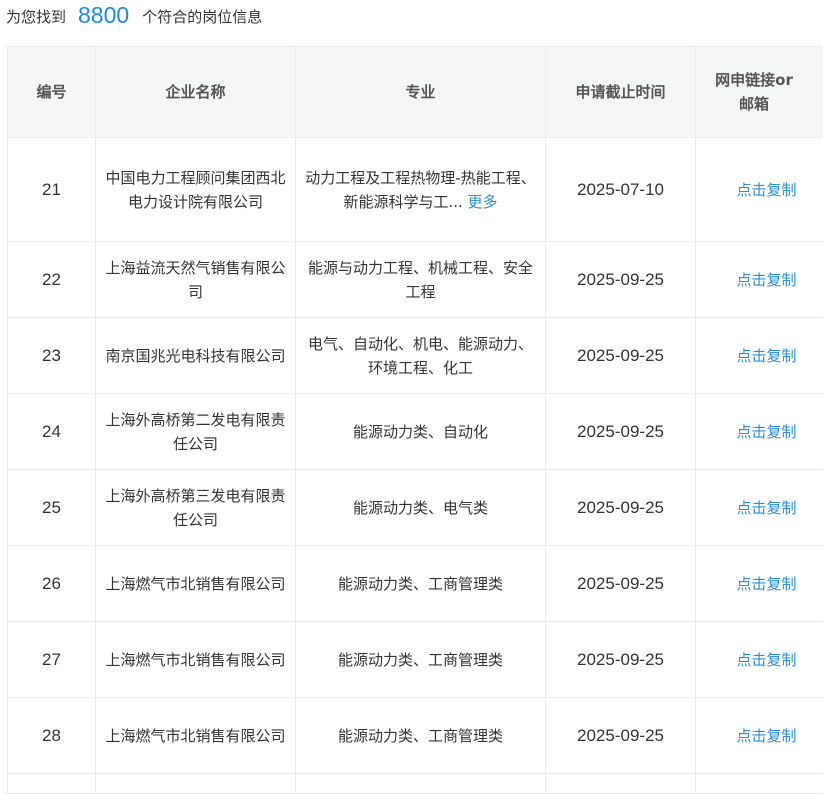 The image size is (823, 794). I want to click on table-row: 26上海燃气市北销售有限公司 能源动力类、工商管理类 2025-09-25 点击复制, so click(415, 584).